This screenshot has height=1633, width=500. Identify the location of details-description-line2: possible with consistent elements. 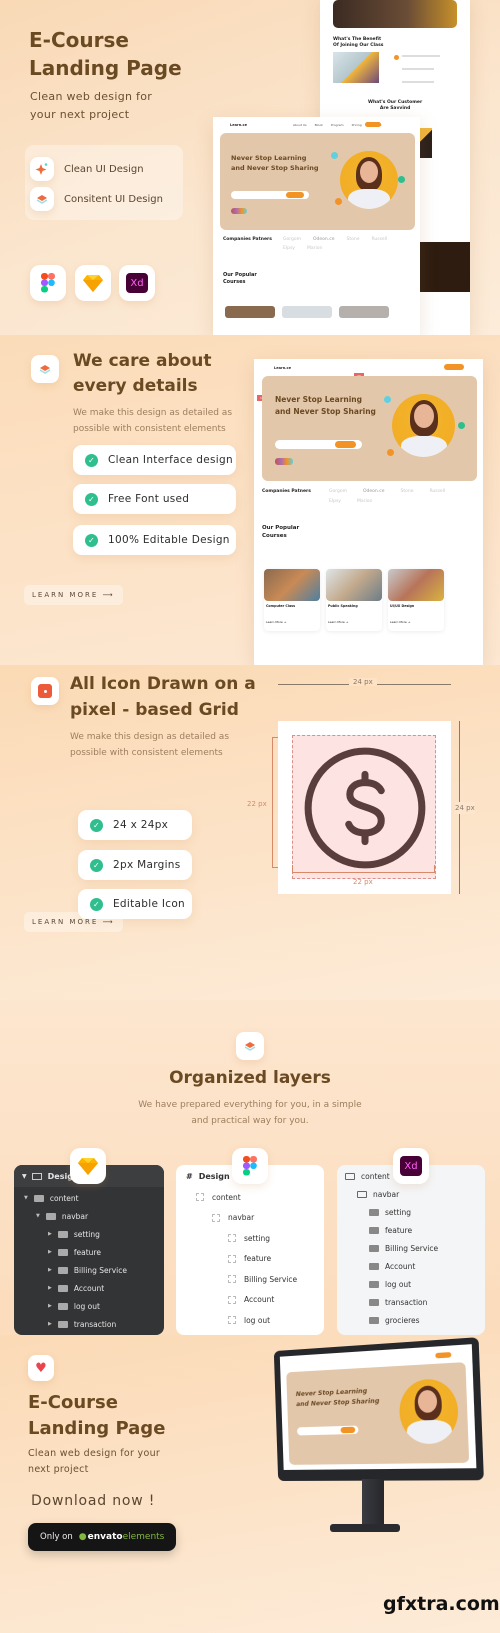
(149, 429).